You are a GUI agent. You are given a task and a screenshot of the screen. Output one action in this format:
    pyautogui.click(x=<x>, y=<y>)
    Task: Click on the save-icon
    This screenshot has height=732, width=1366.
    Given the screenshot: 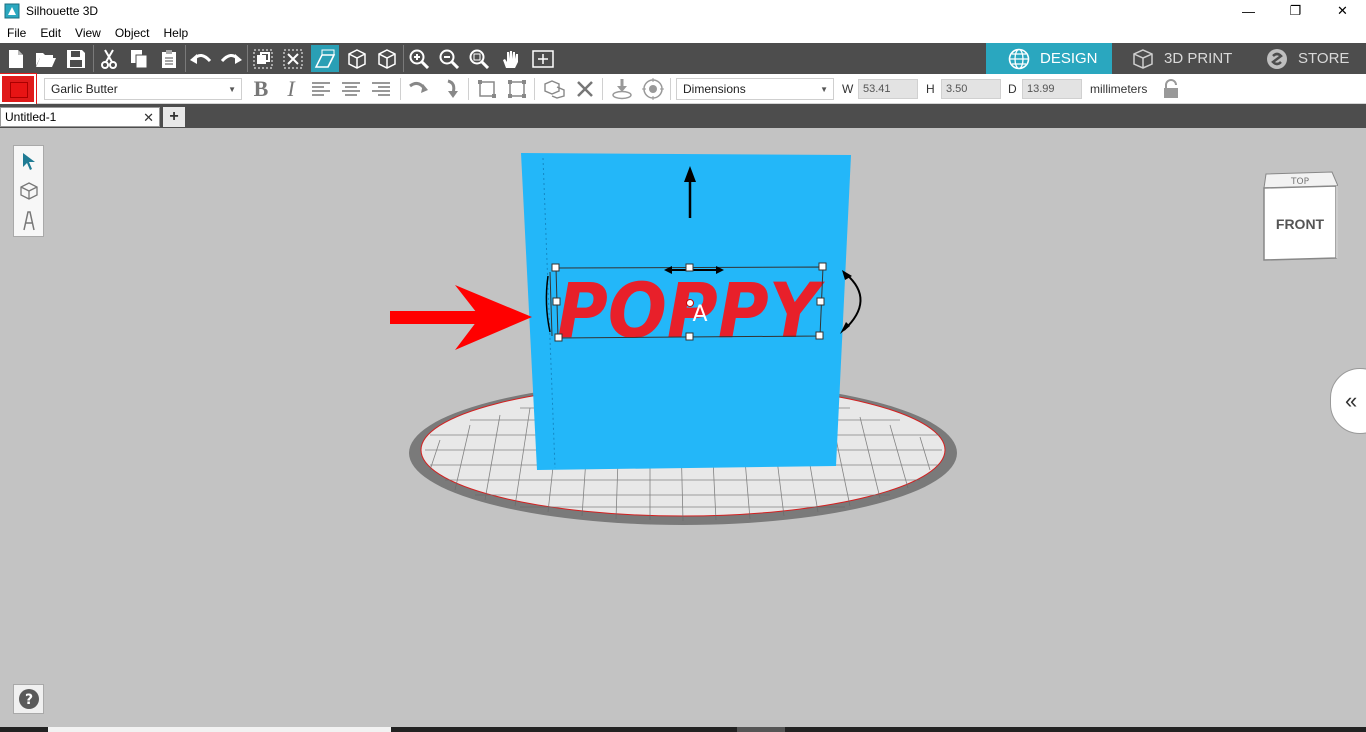 What is the action you would take?
    pyautogui.click(x=76, y=58)
    